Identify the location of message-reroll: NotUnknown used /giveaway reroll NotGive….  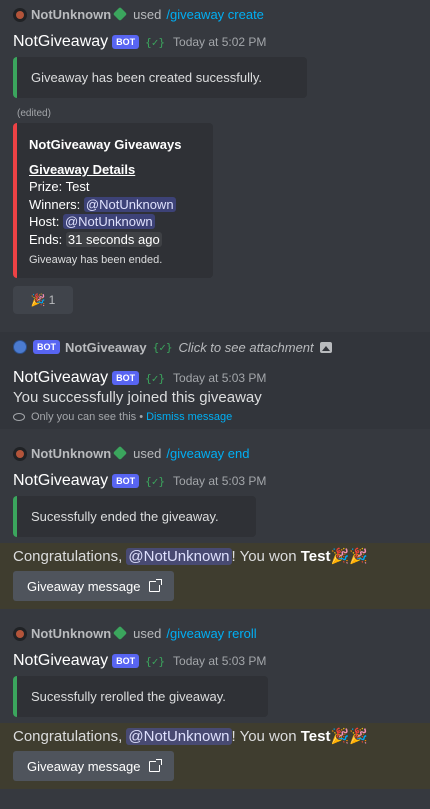
(215, 671).